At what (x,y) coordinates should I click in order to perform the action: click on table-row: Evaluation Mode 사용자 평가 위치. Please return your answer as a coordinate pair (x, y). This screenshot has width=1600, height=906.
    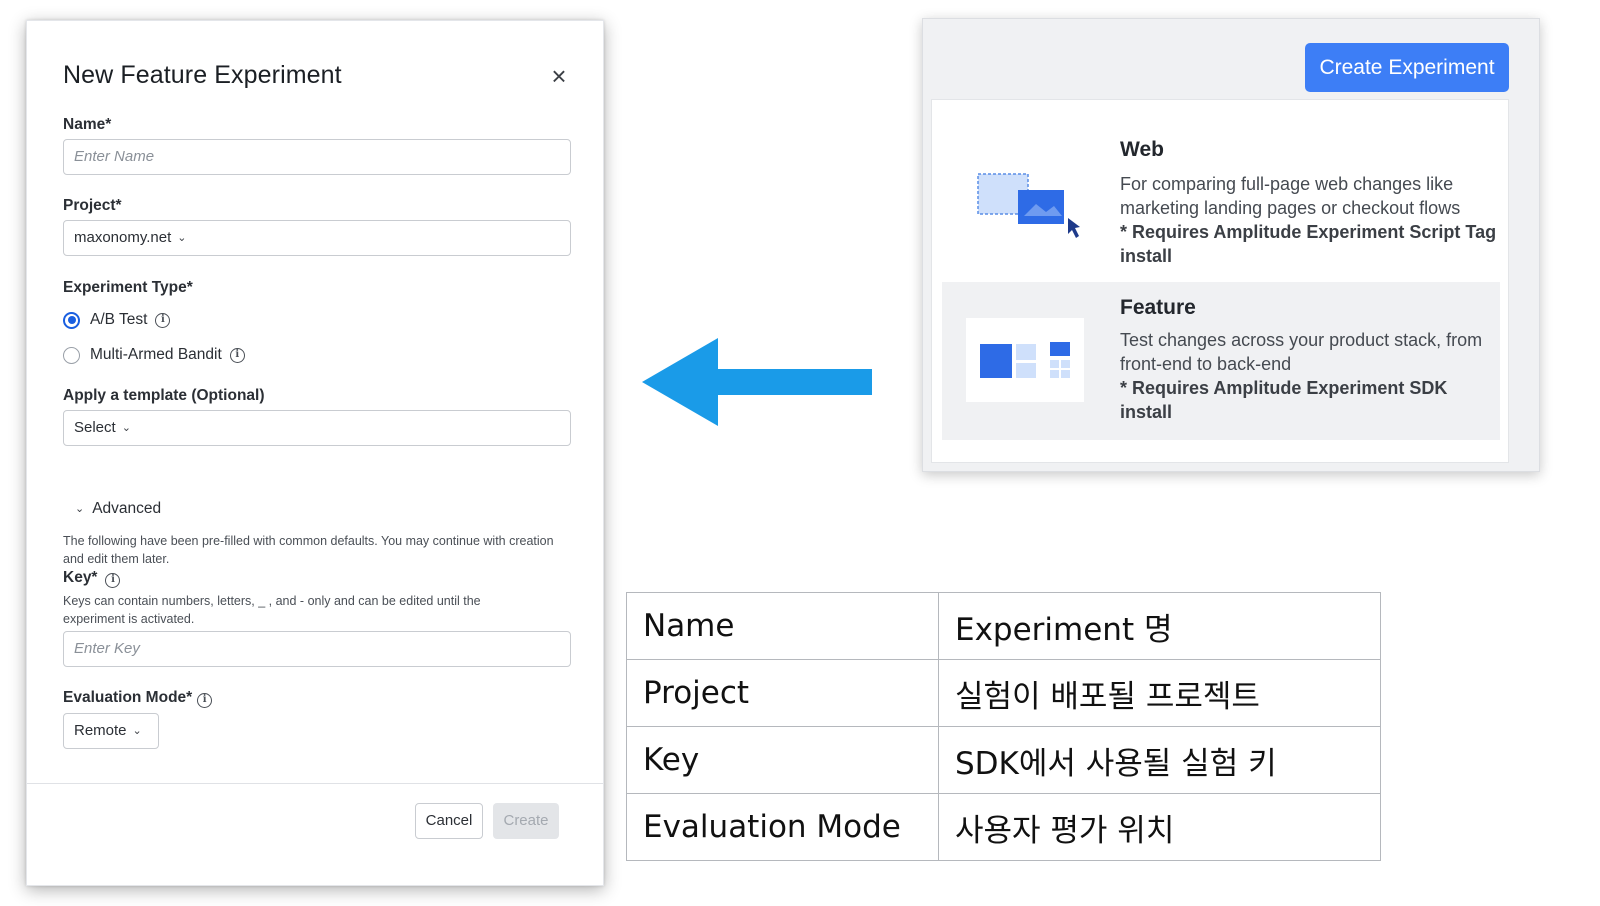
    Looking at the image, I should click on (1003, 827).